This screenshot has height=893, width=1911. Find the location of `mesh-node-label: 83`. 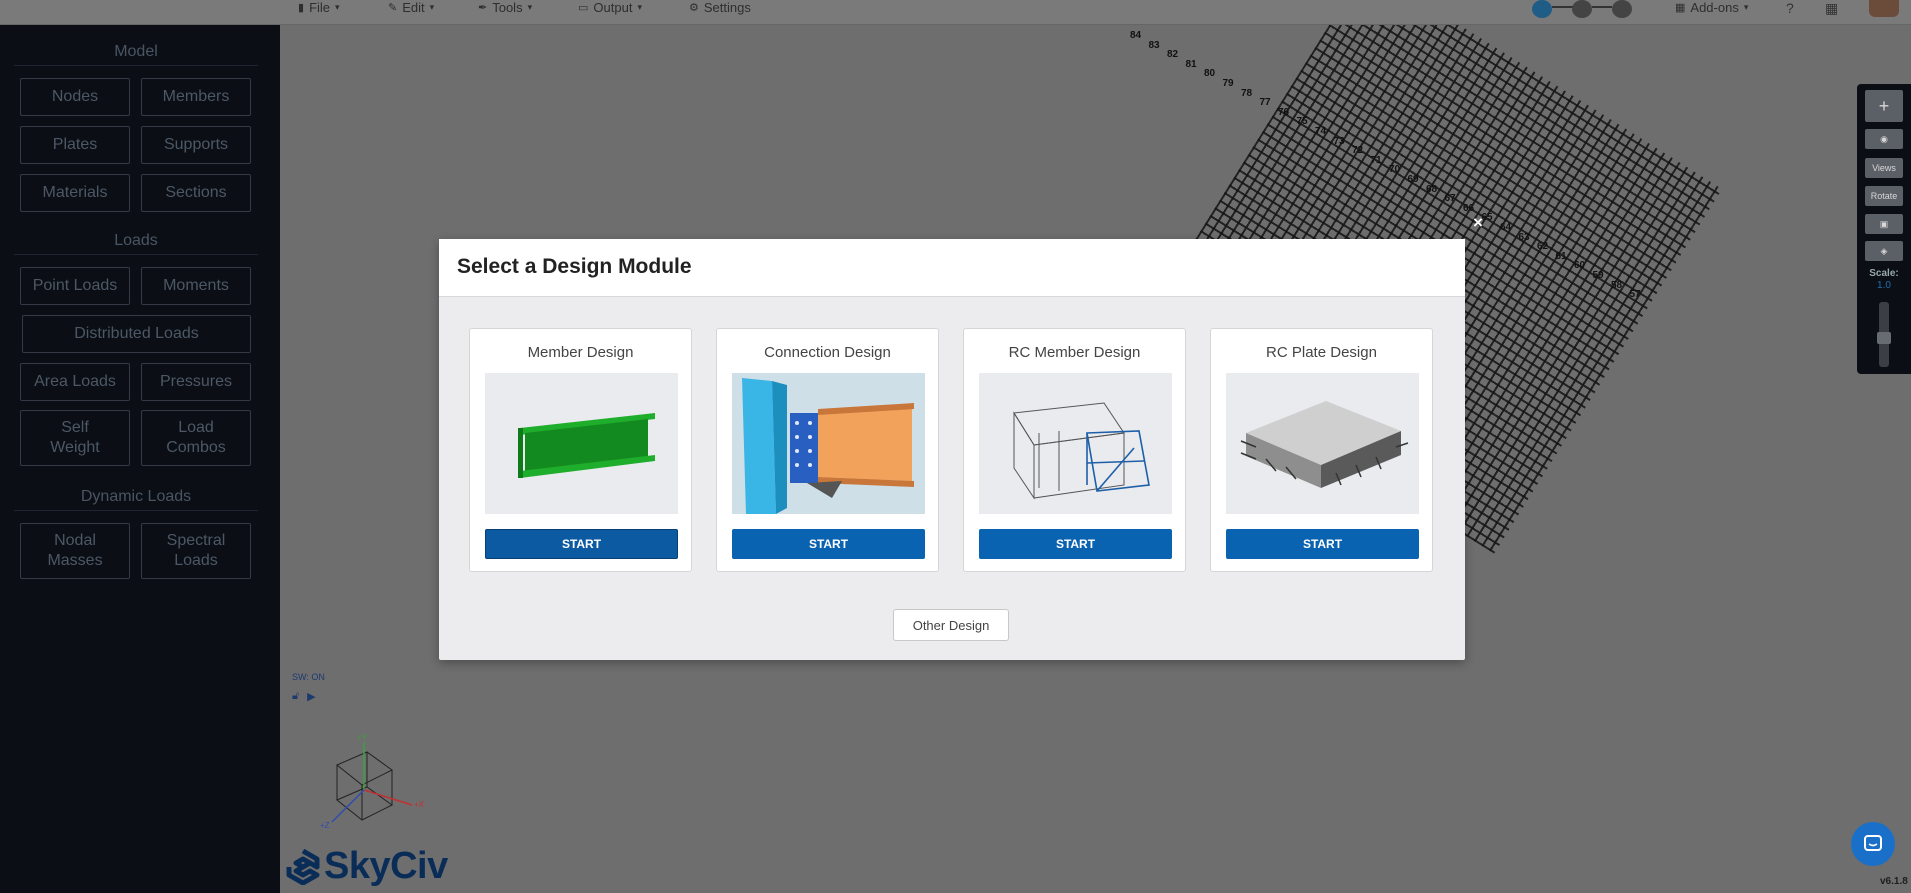

mesh-node-label: 83 is located at coordinates (1154, 45).